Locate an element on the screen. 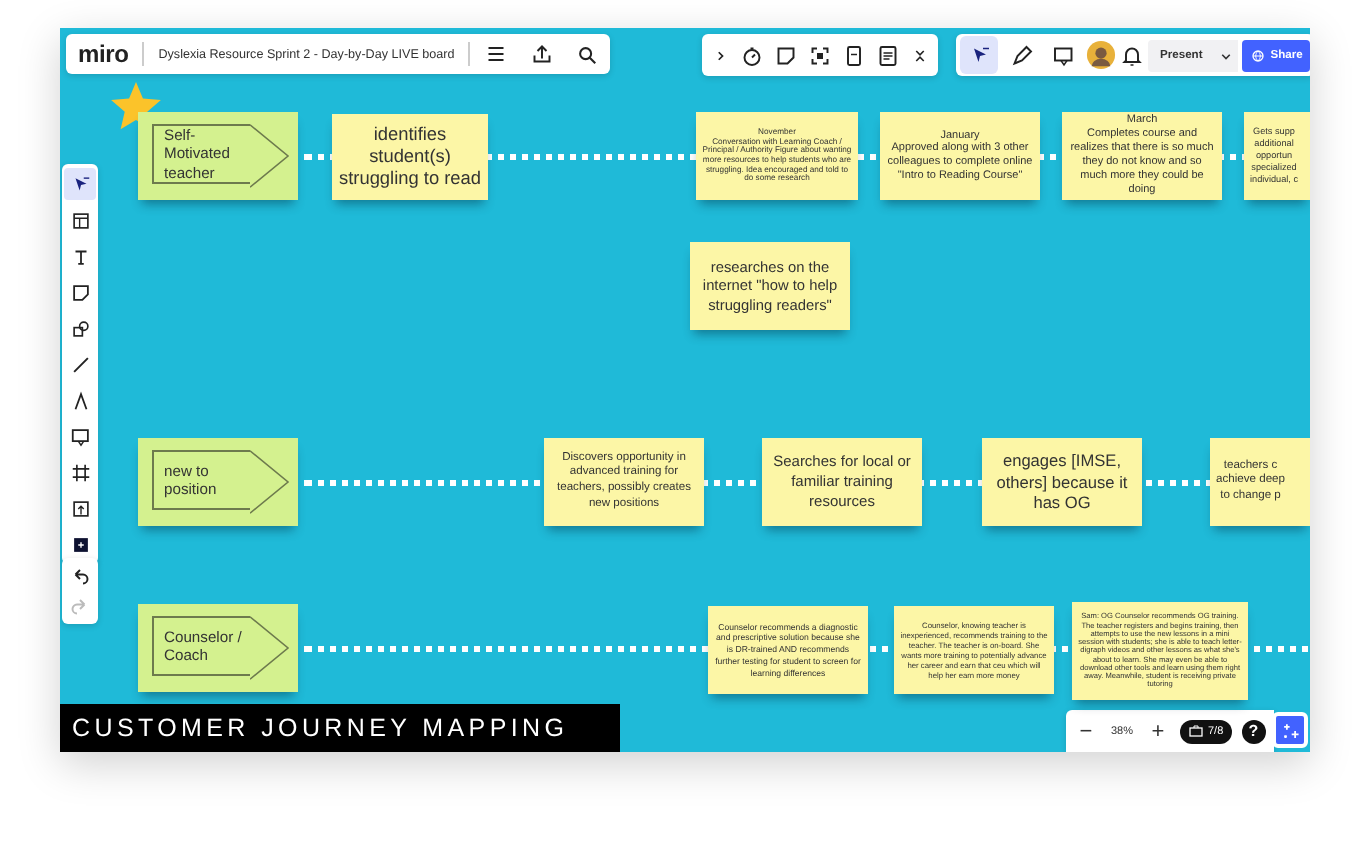 The height and width of the screenshot is (844, 1368). sticky-text: identifies student(s) struggling to read is located at coordinates (410, 157).